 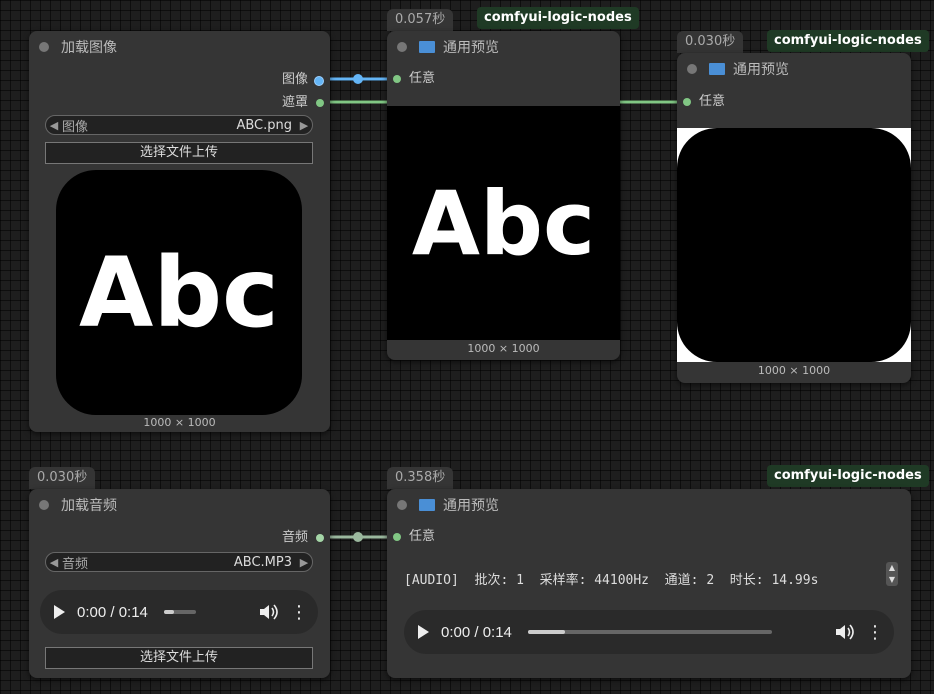 What do you see at coordinates (75, 564) in the screenshot?
I see `widget-label: 音频` at bounding box center [75, 564].